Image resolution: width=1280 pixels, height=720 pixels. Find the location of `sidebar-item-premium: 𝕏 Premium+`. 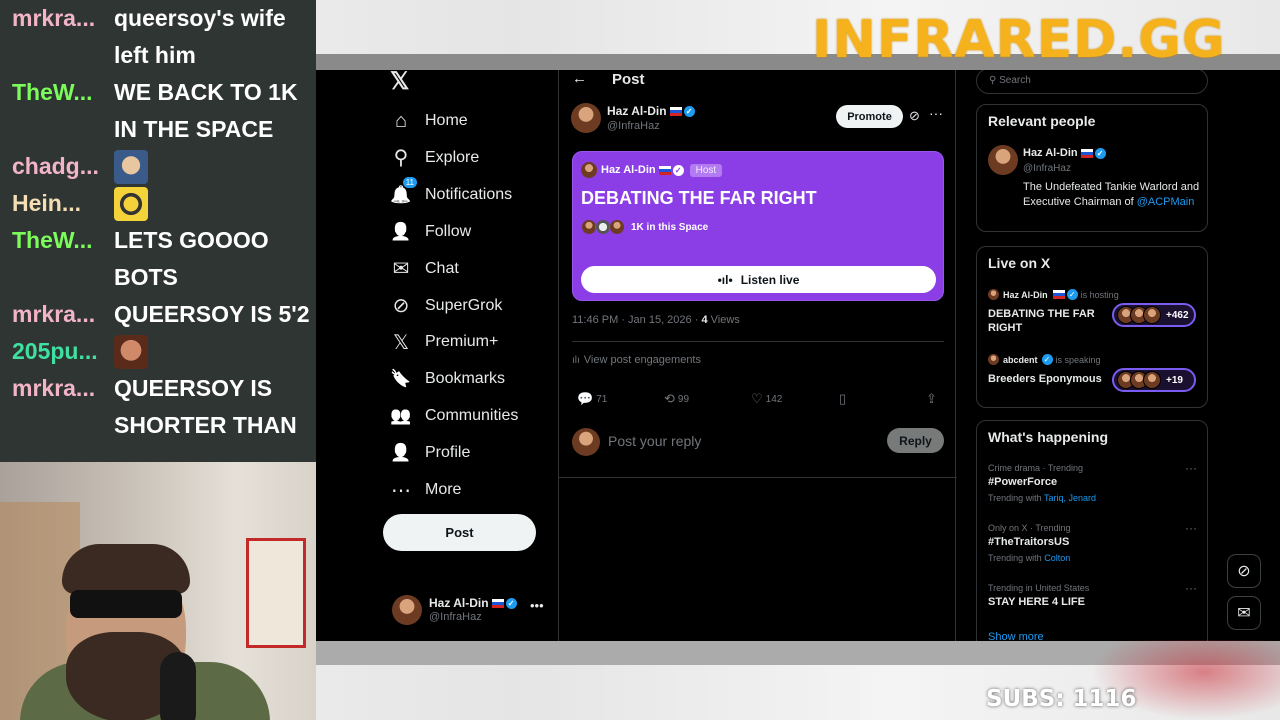

sidebar-item-premium: 𝕏 Premium+ is located at coordinates (443, 342).